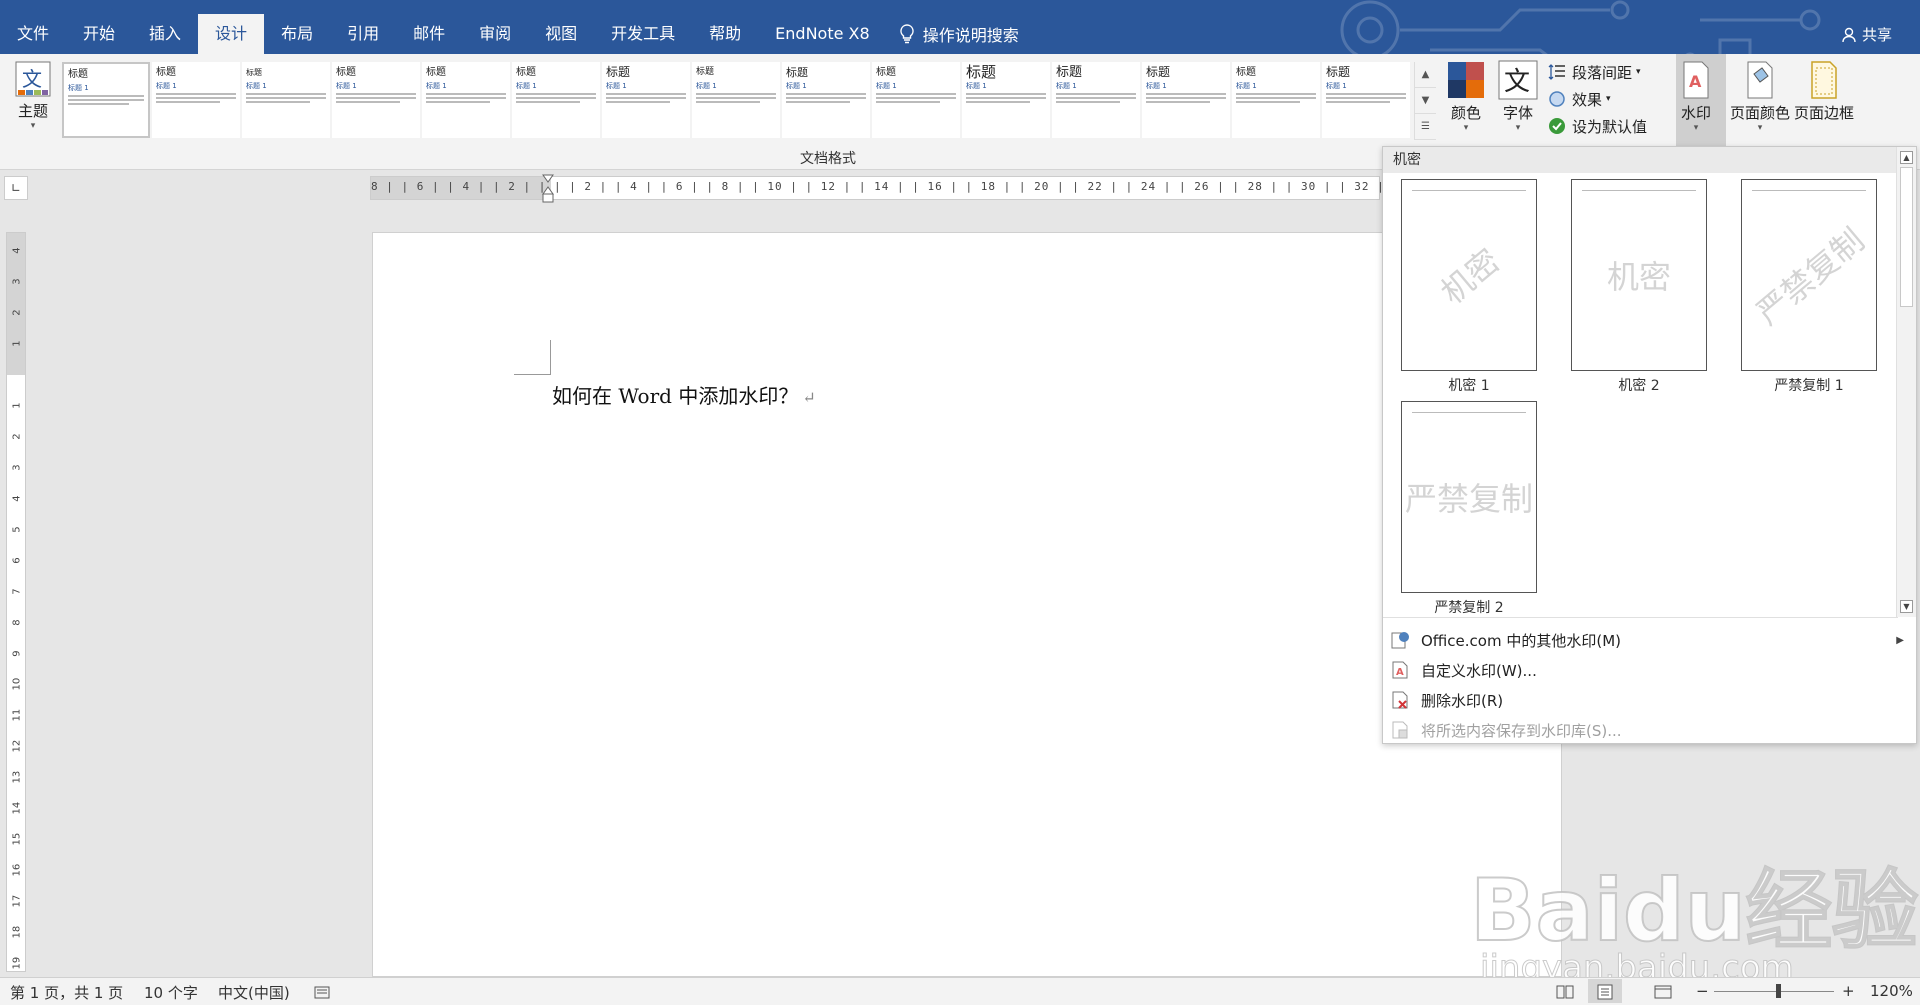  I want to click on tab-1: 开始, so click(99, 34).